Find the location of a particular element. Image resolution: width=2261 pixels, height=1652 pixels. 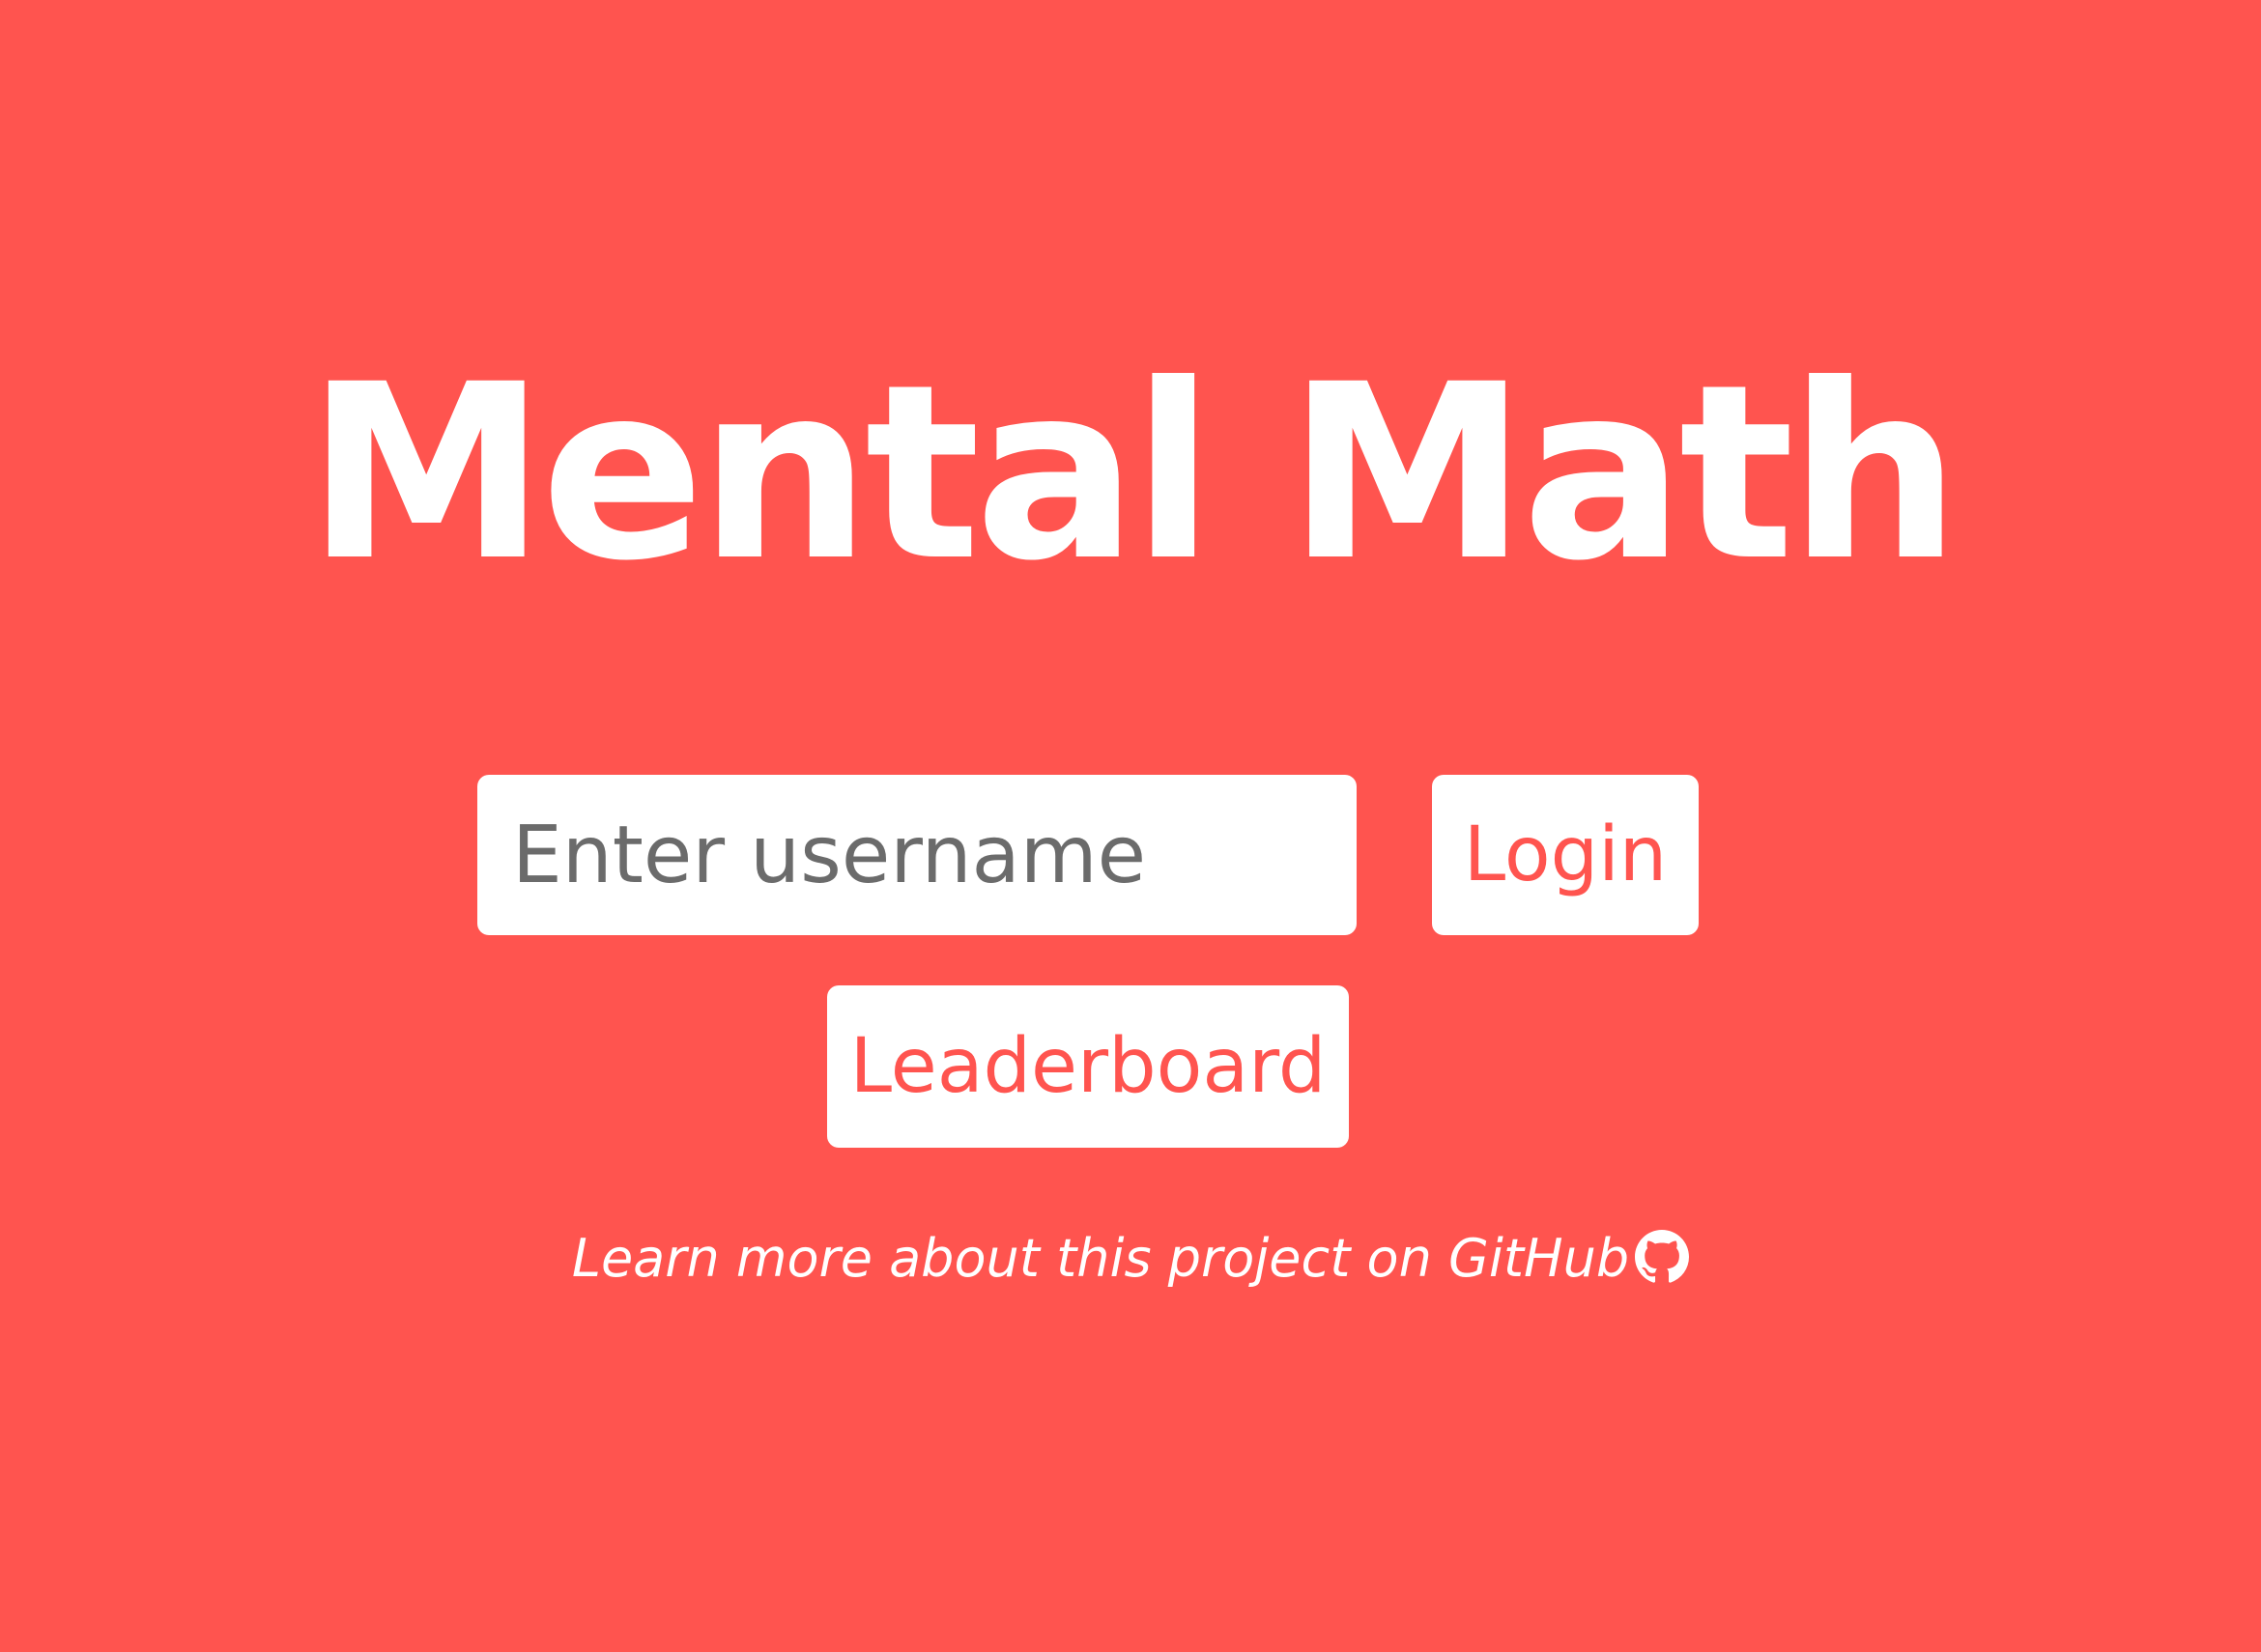

page-title: Mental Math is located at coordinates (1133, 472).